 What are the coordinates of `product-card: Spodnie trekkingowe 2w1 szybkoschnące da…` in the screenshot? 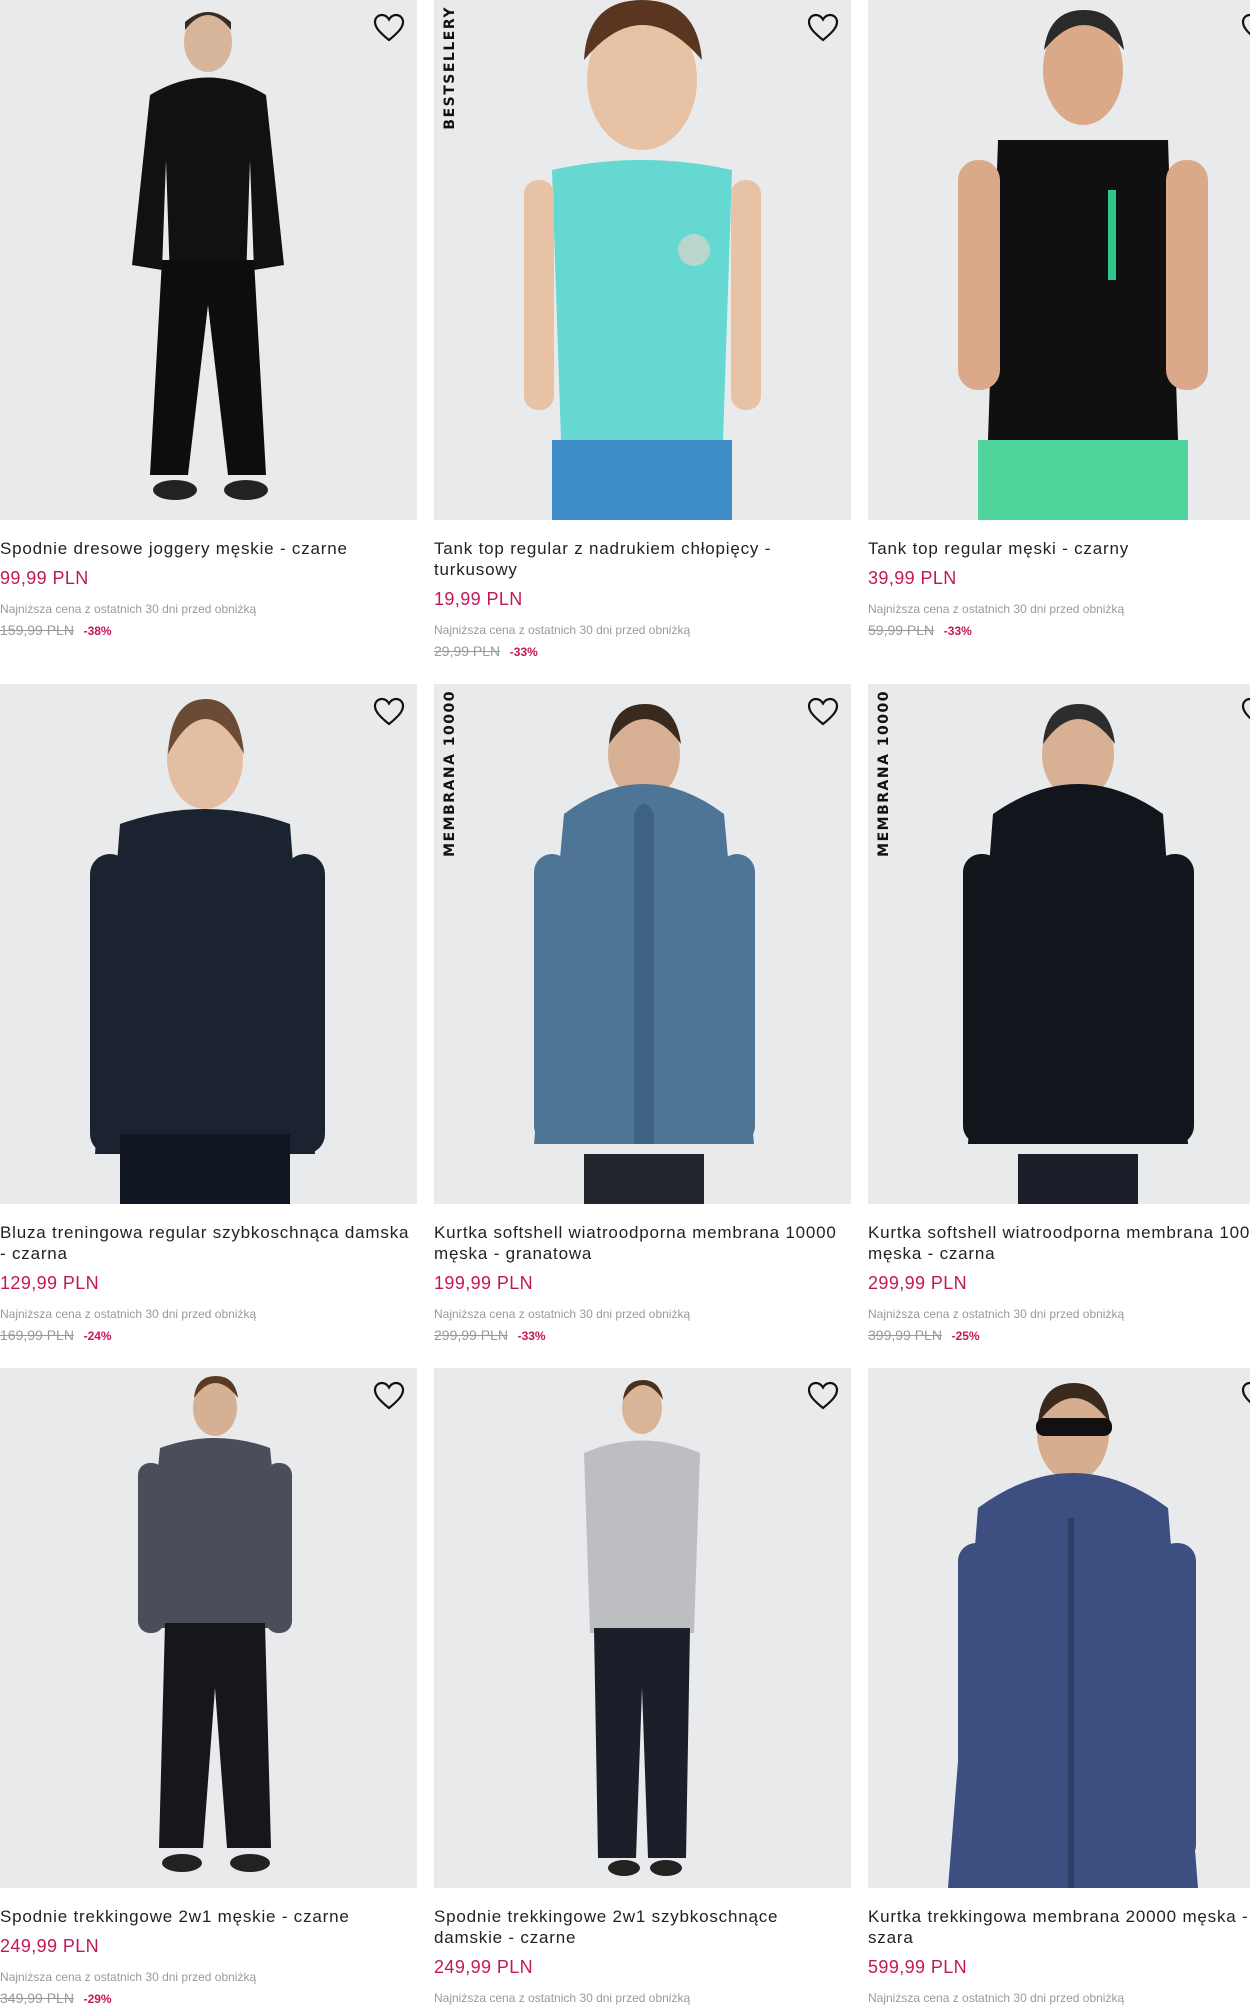 It's located at (642, 1686).